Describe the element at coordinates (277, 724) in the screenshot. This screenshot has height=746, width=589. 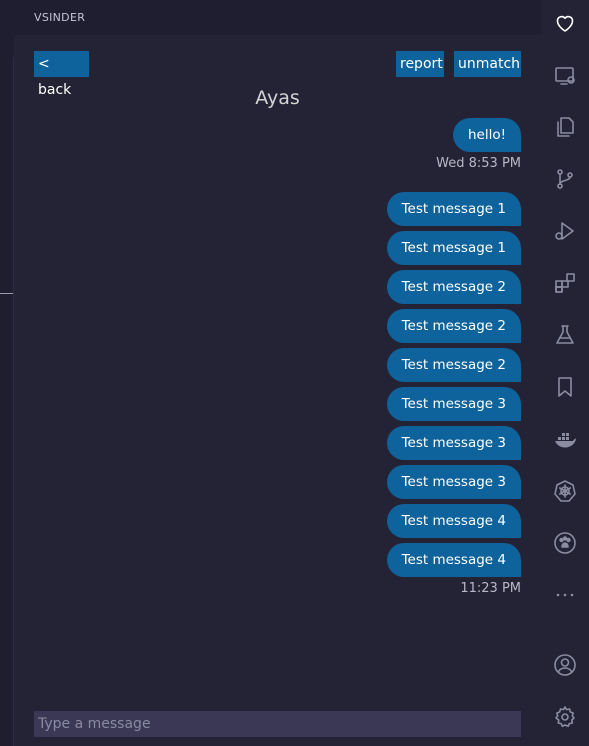
I see `message-input` at that location.